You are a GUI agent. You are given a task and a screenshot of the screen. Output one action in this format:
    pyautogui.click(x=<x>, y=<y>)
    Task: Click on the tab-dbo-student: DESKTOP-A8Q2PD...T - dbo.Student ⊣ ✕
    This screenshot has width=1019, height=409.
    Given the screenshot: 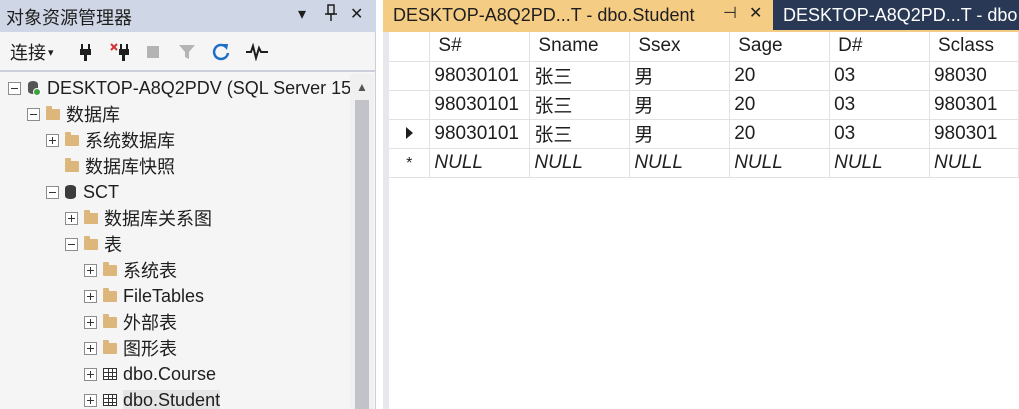 What is the action you would take?
    pyautogui.click(x=578, y=15)
    